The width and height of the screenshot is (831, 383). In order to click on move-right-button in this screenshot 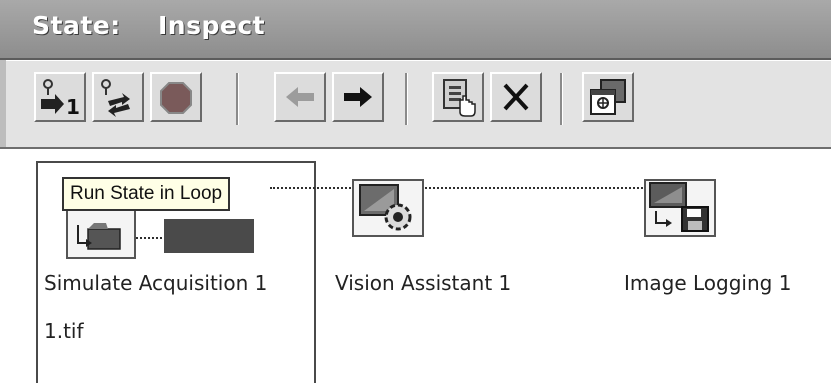, I will do `click(358, 97)`.